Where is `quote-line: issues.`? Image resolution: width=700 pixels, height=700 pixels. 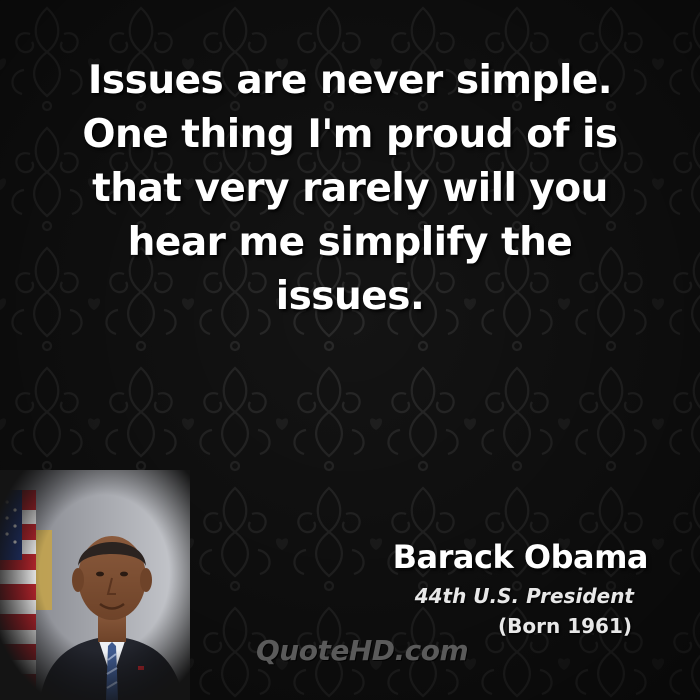 quote-line: issues. is located at coordinates (350, 296).